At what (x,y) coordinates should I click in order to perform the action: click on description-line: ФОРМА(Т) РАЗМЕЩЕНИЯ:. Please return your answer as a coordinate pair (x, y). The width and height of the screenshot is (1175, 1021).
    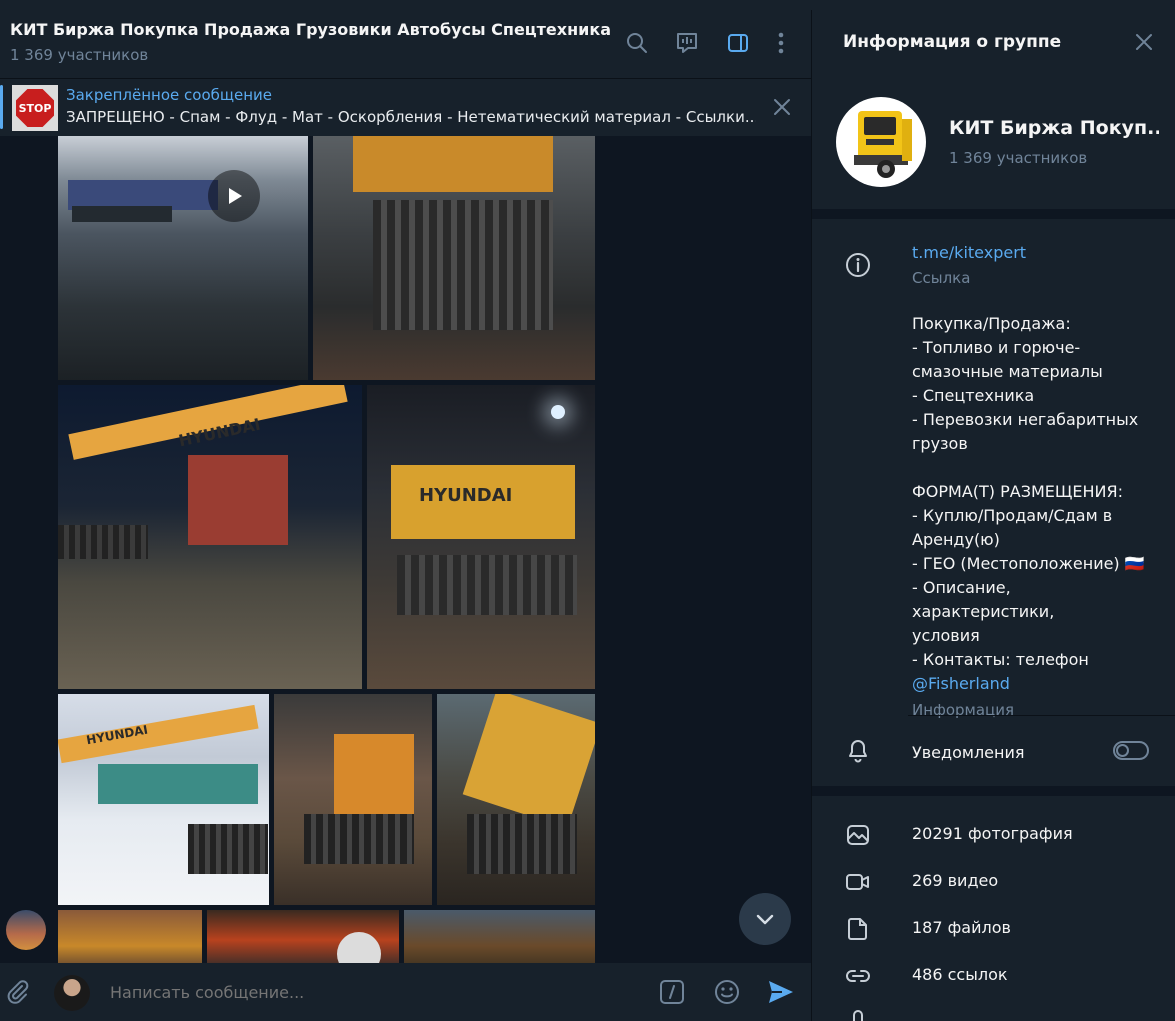
    Looking at the image, I should click on (1017, 491).